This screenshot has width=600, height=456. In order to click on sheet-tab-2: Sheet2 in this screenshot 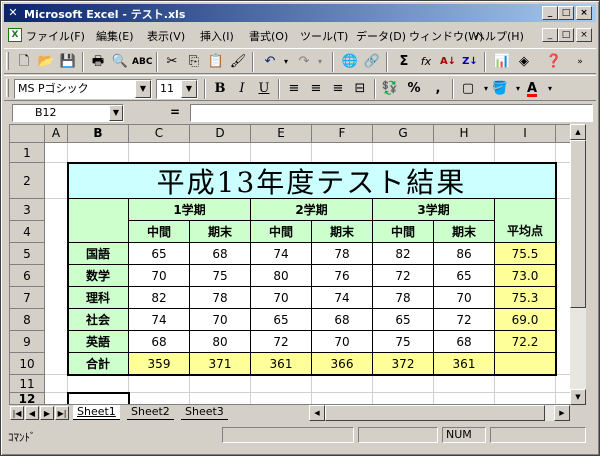, I will do `click(150, 412)`.